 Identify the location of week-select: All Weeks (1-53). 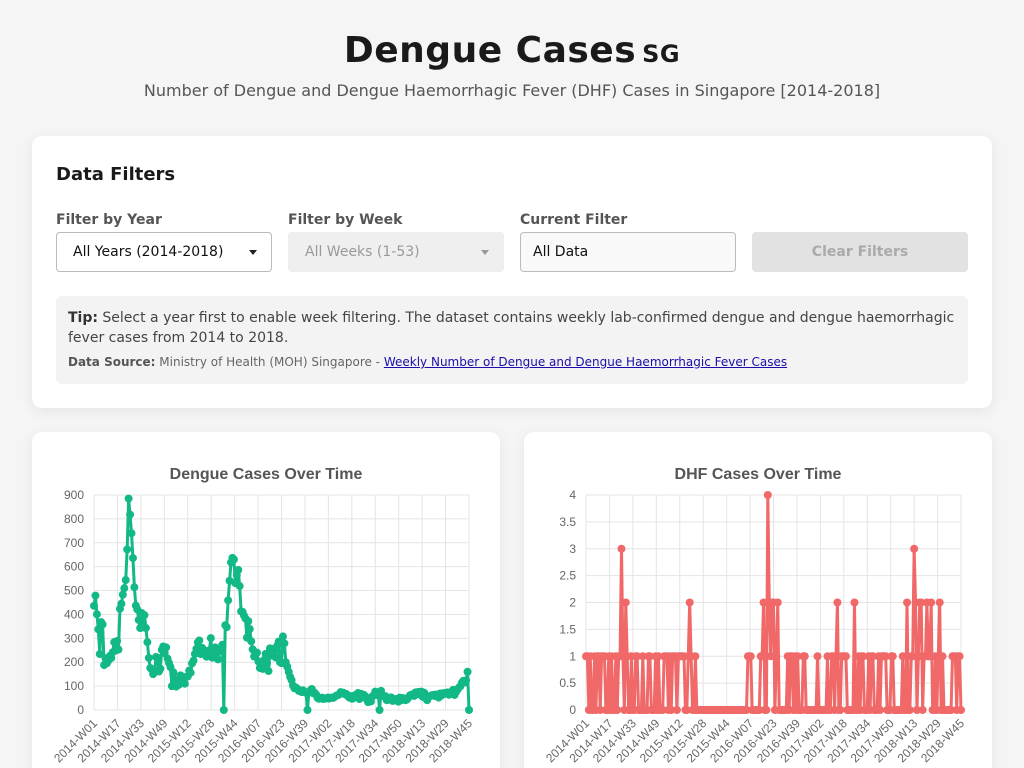
(396, 252).